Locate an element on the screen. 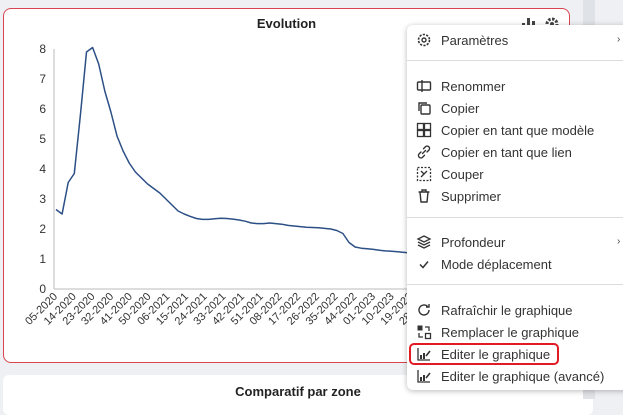 Image resolution: width=623 pixels, height=415 pixels. menu-item-profondeur: Profondeur is located at coordinates (460, 242).